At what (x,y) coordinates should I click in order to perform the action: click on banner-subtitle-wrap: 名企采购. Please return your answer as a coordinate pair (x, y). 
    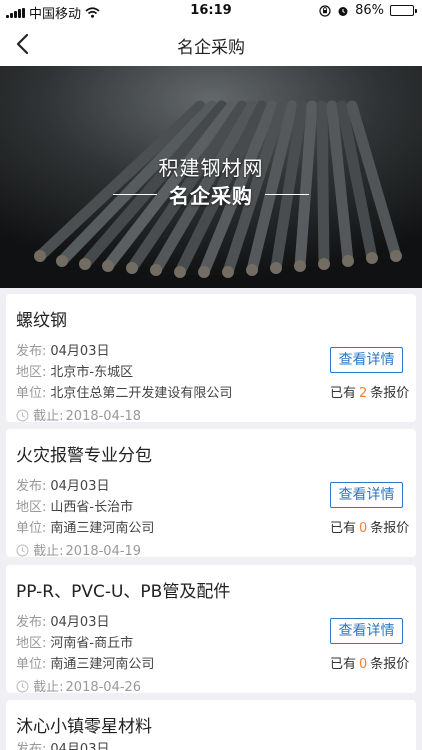
    Looking at the image, I should click on (211, 194).